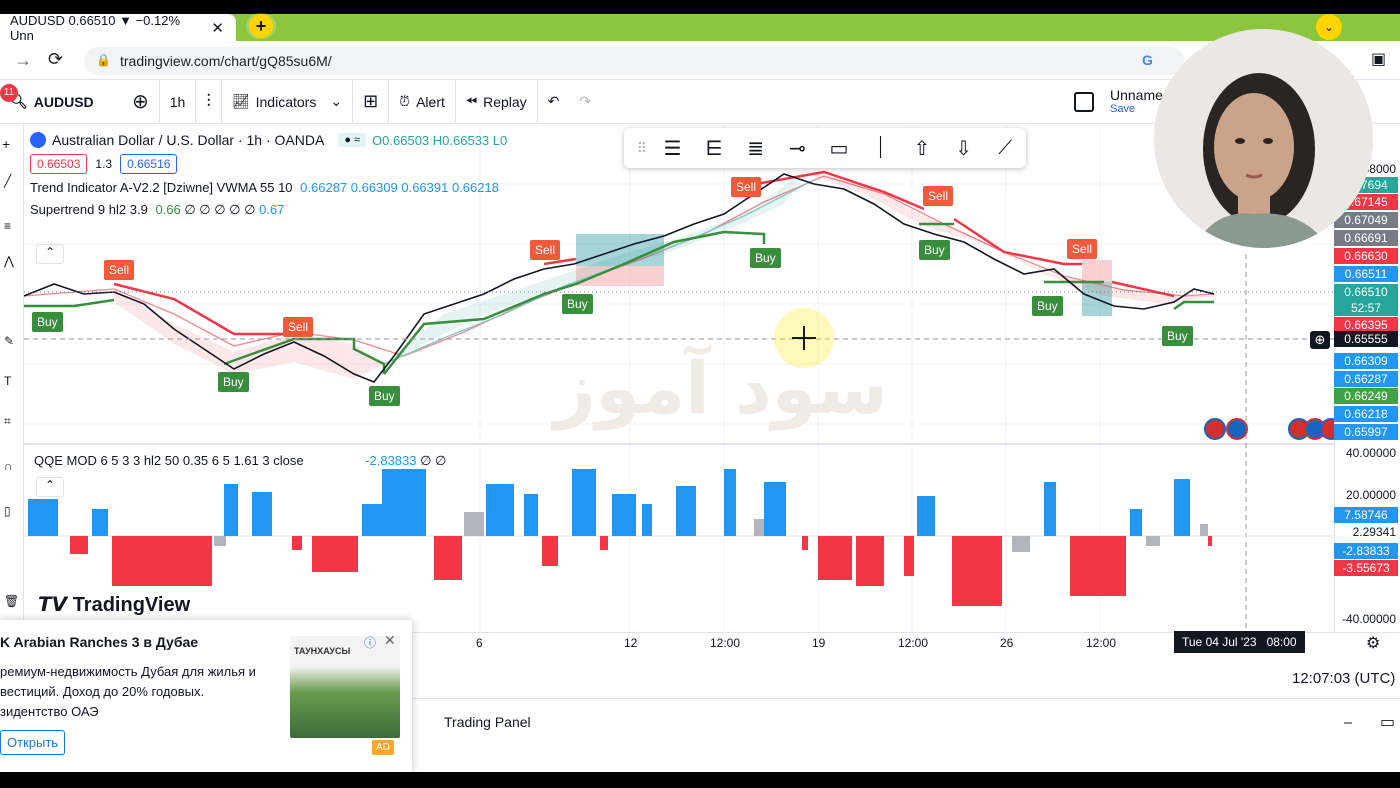  I want to click on trendline-icon: ╱, so click(7, 181).